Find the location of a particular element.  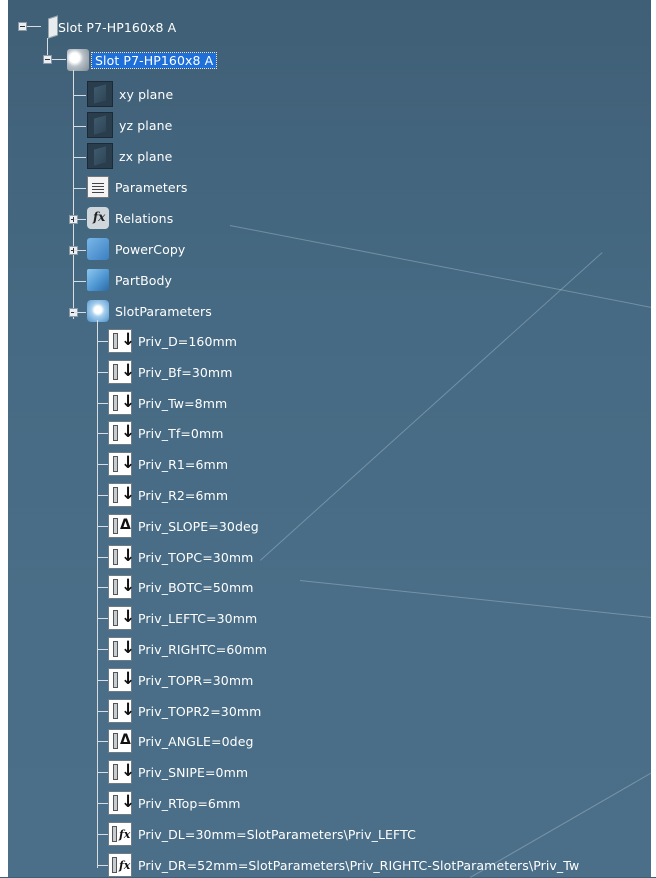

parameters-icon is located at coordinates (98, 187).